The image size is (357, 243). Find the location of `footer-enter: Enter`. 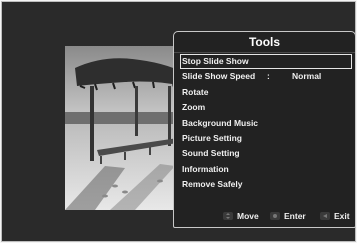

footer-enter: Enter is located at coordinates (287, 216).